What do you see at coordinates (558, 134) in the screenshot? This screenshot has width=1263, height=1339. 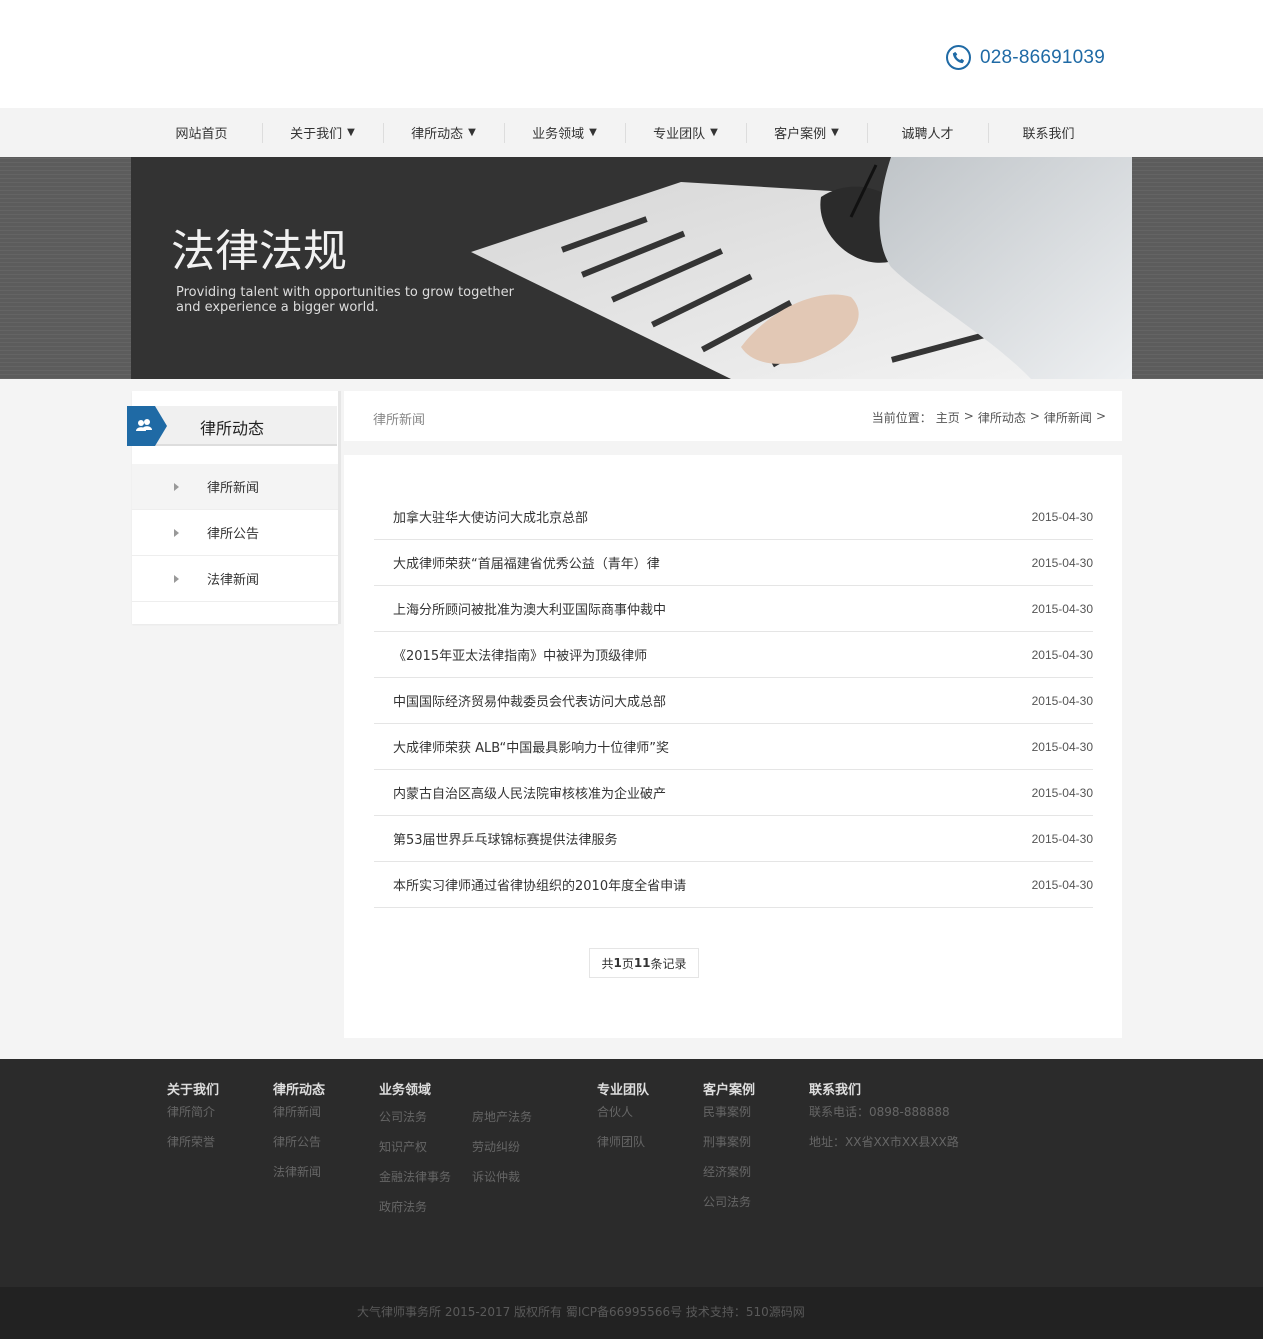 I see `nav-item-label: 业务领域` at bounding box center [558, 134].